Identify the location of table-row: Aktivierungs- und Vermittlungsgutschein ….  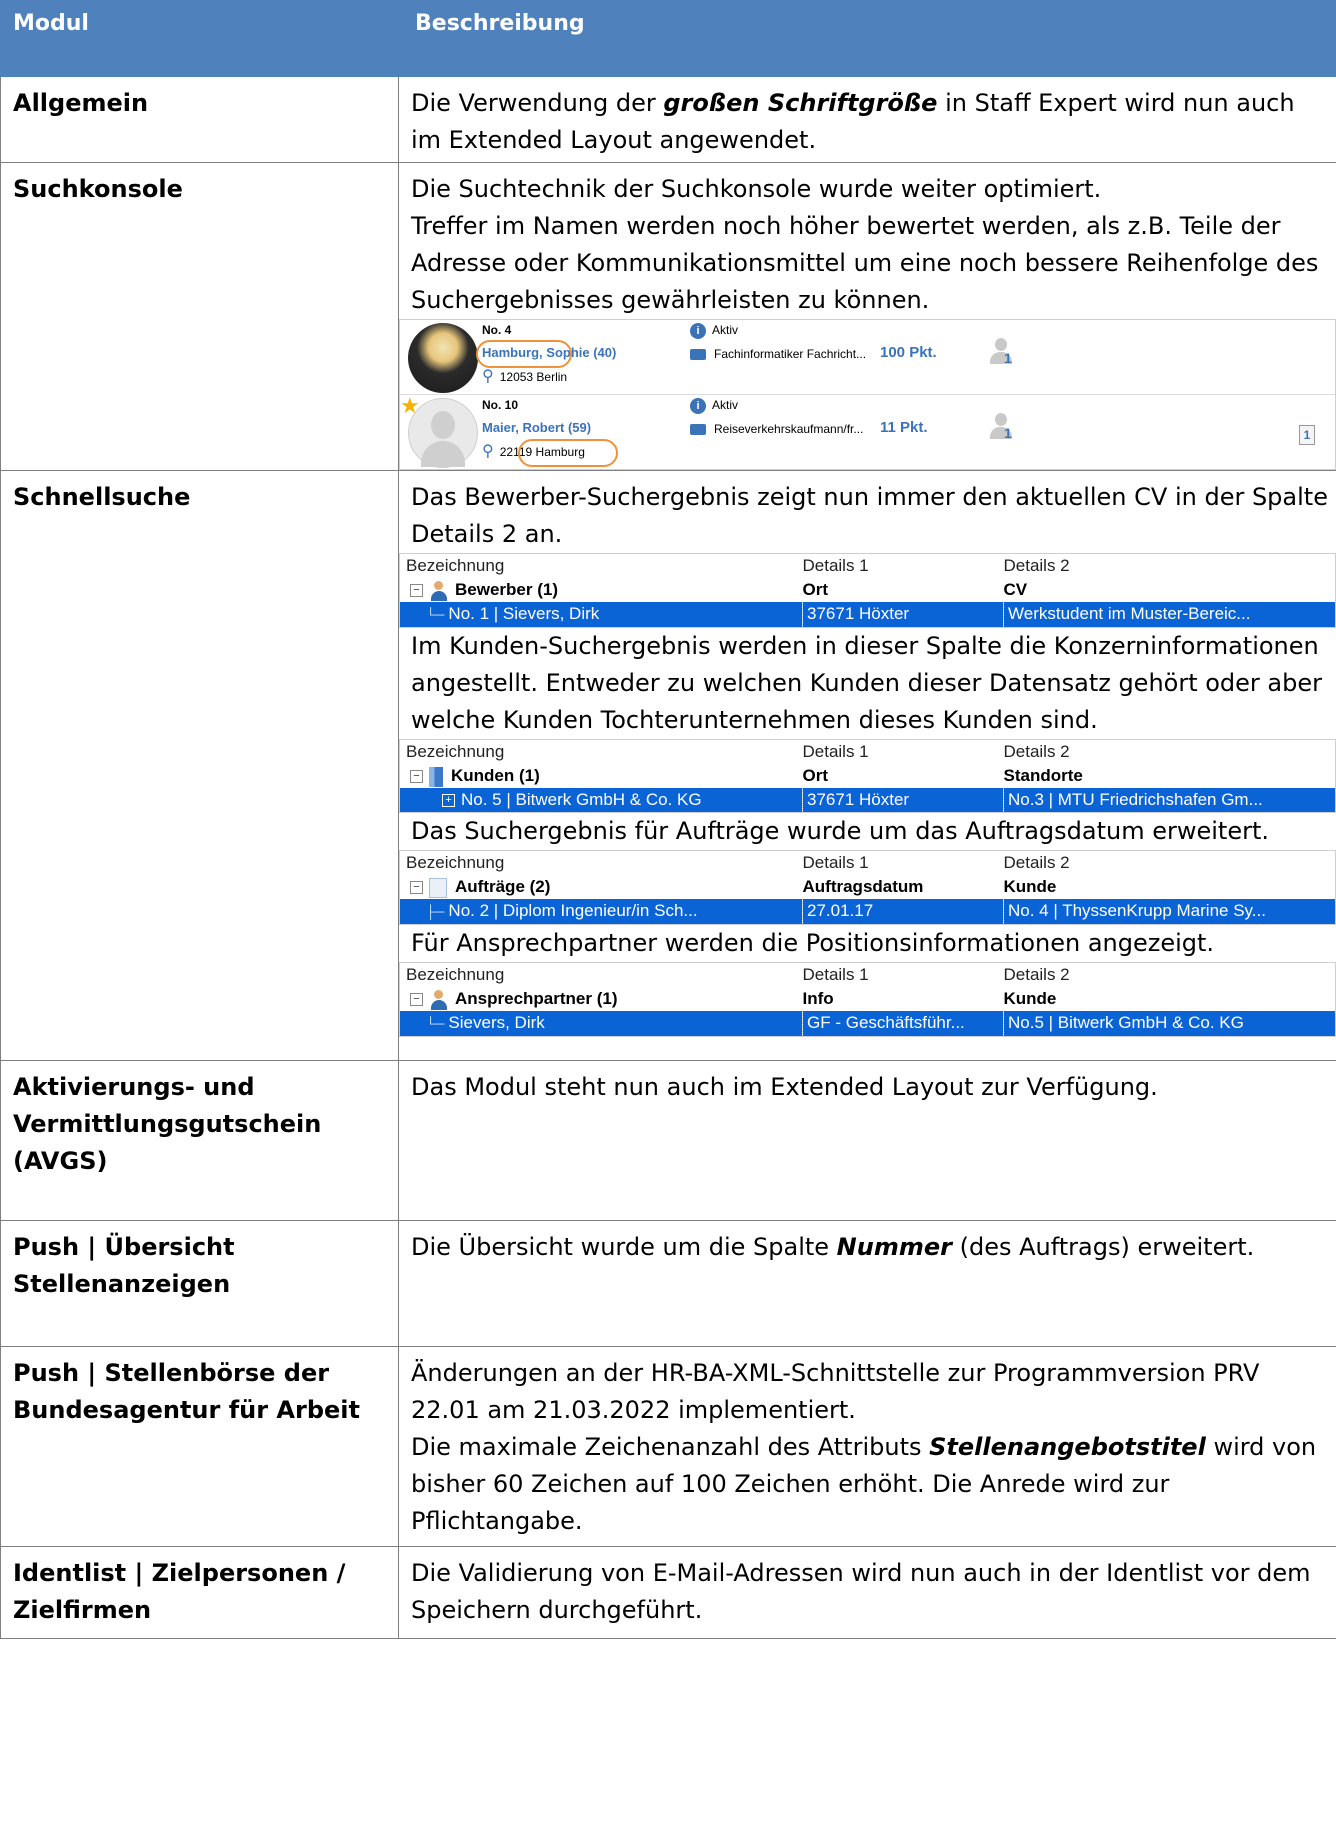
(668, 1140).